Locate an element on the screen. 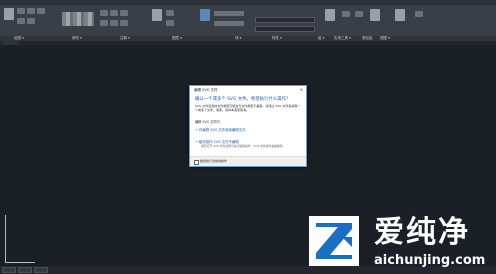 The image size is (496, 274). watermark-url: aichunjing.com is located at coordinates (430, 260).